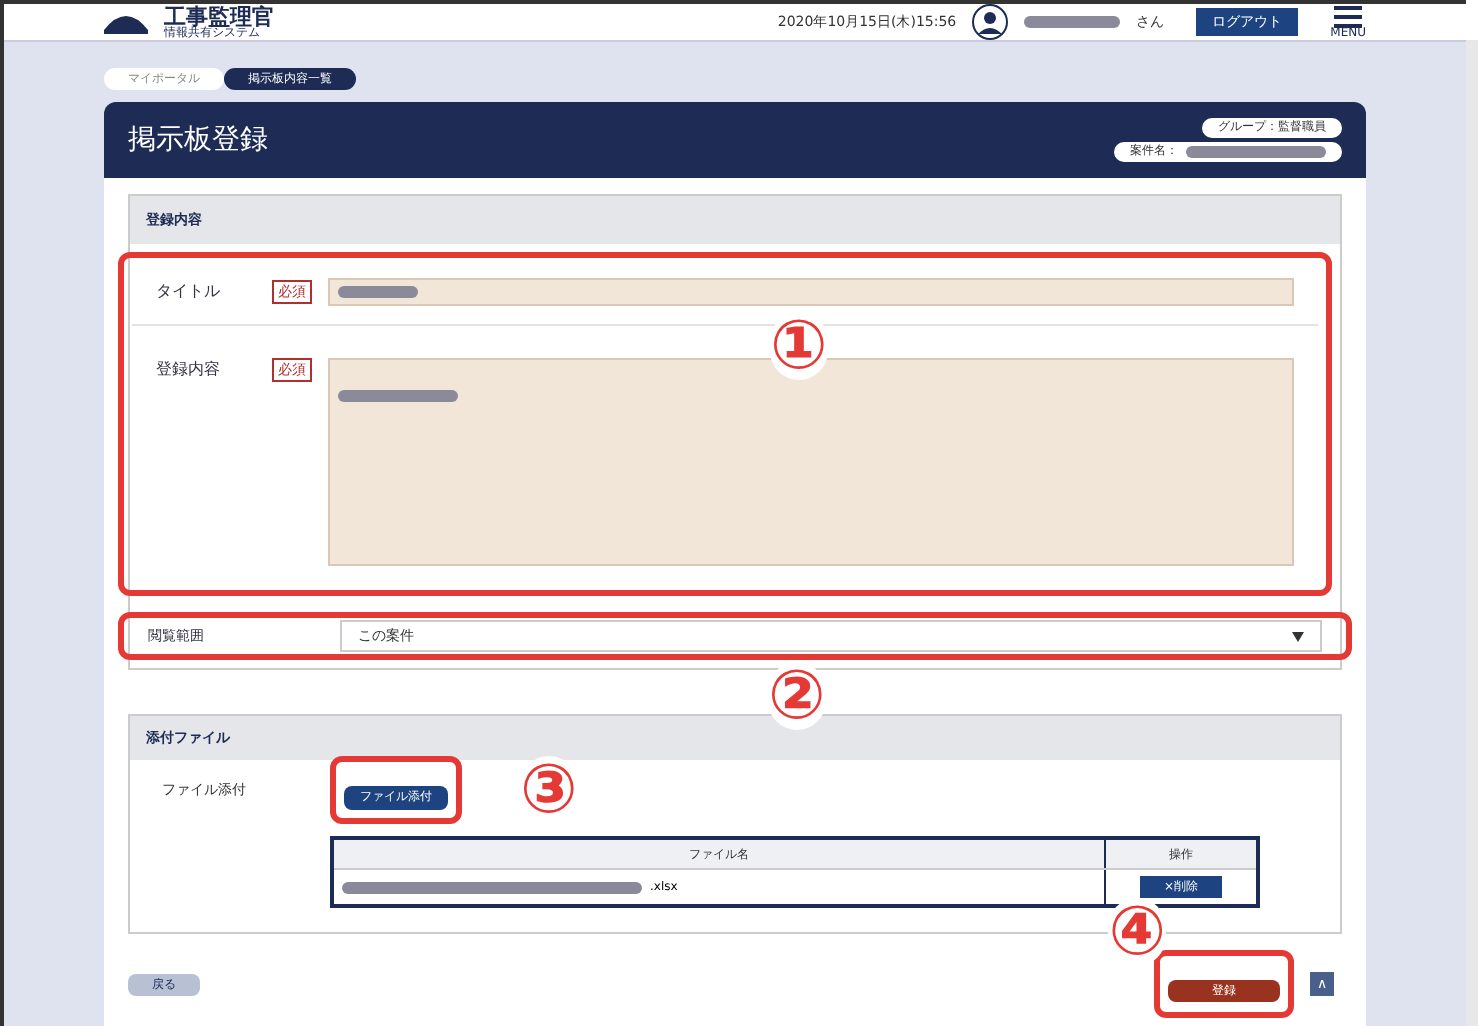  What do you see at coordinates (126, 22) in the screenshot?
I see `logo-icon` at bounding box center [126, 22].